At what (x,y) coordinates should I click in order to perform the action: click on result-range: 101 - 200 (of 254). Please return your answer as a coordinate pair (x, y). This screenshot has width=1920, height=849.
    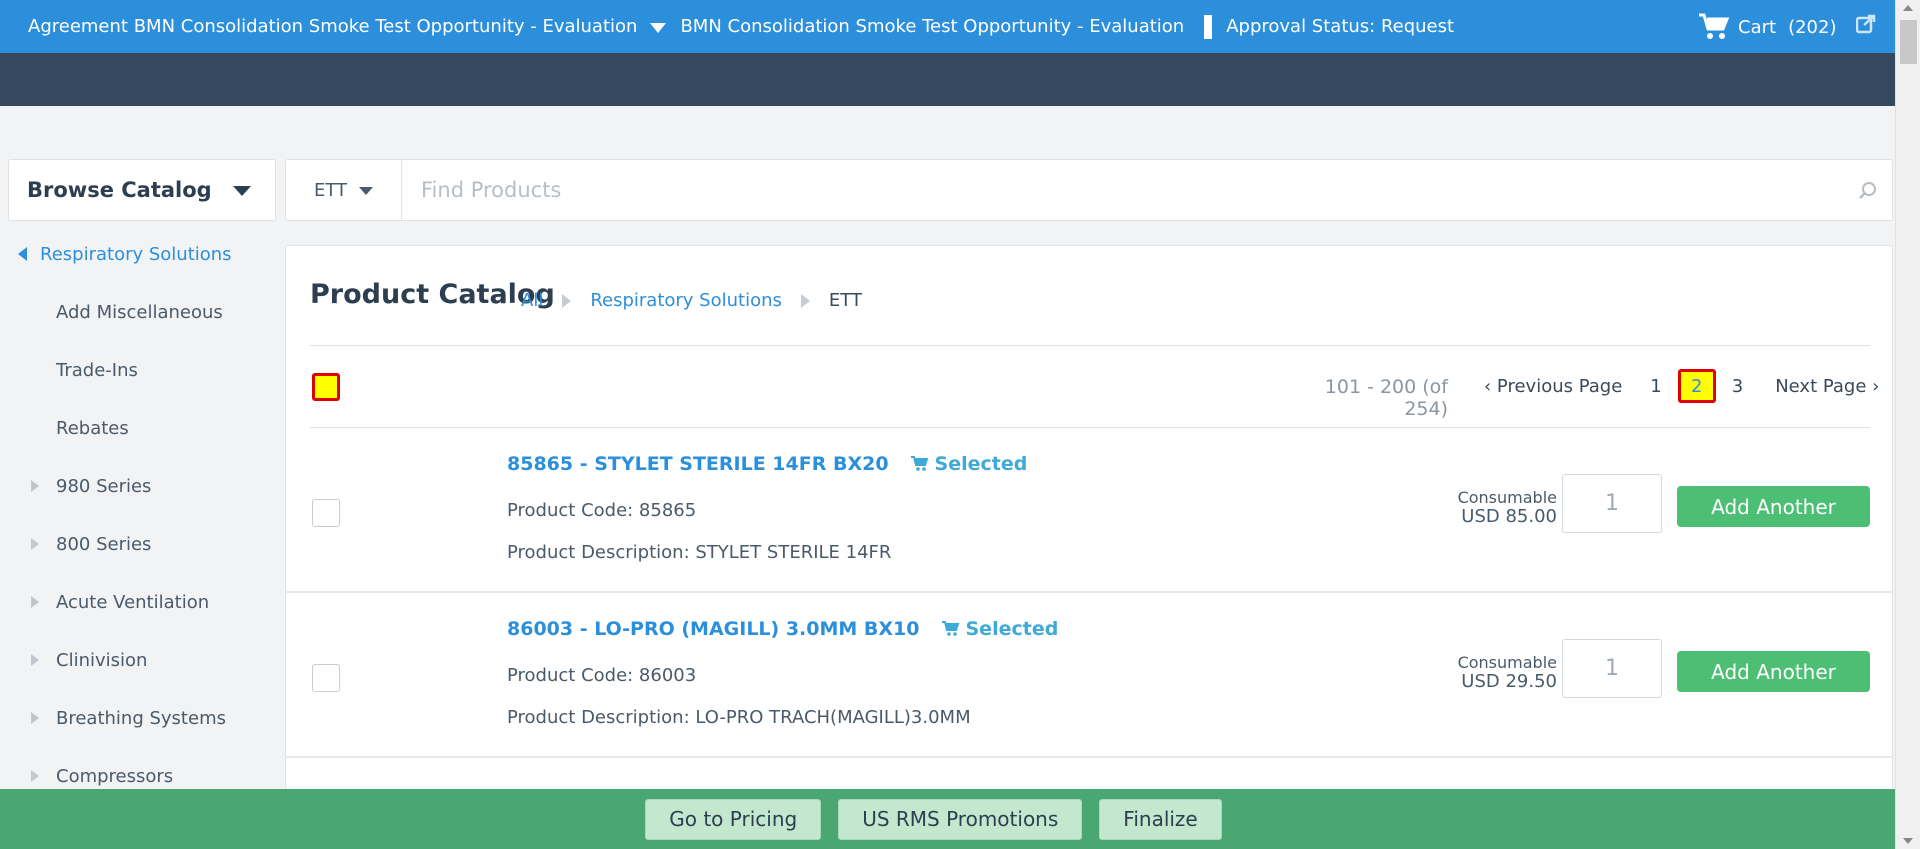
    Looking at the image, I should click on (1386, 398).